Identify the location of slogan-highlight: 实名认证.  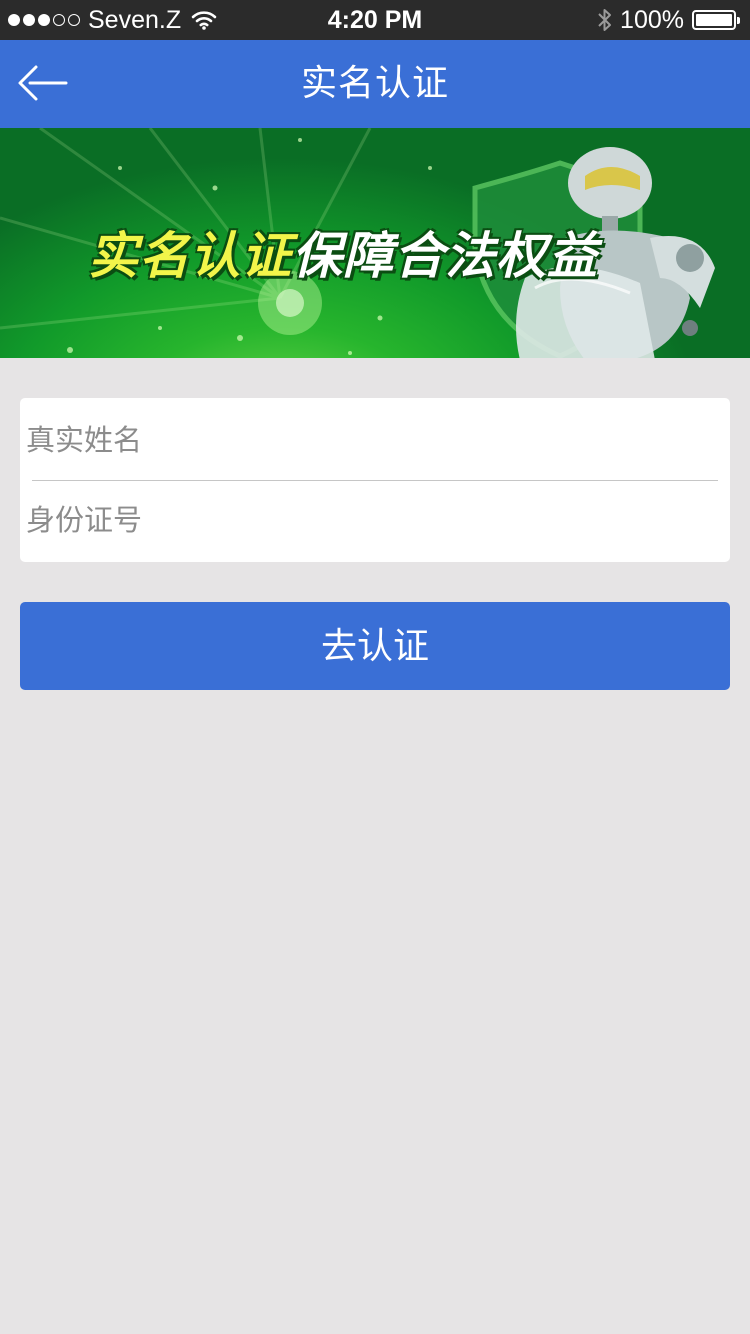
(190, 256).